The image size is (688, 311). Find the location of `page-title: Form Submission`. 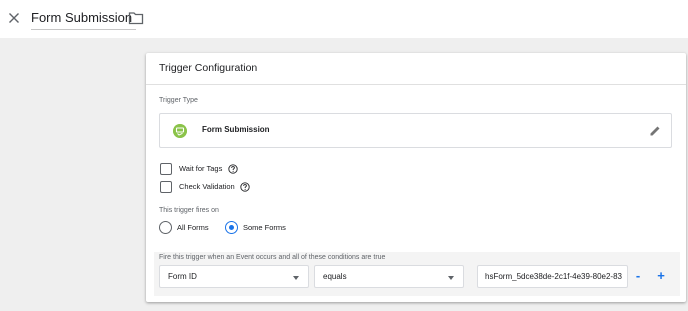

page-title: Form Submission is located at coordinates (81, 17).